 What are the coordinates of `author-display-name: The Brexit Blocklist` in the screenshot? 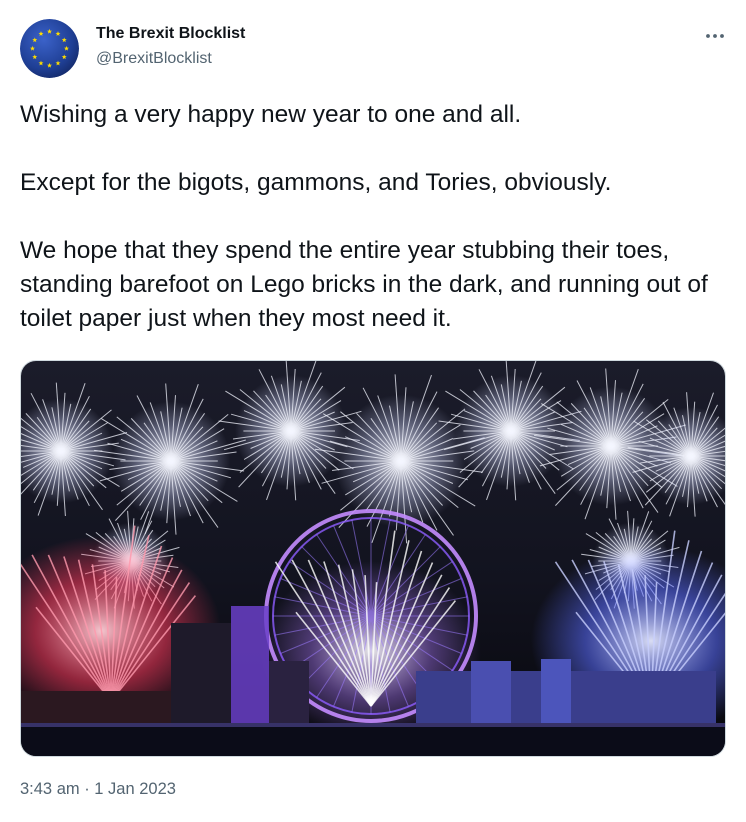 It's located at (170, 34).